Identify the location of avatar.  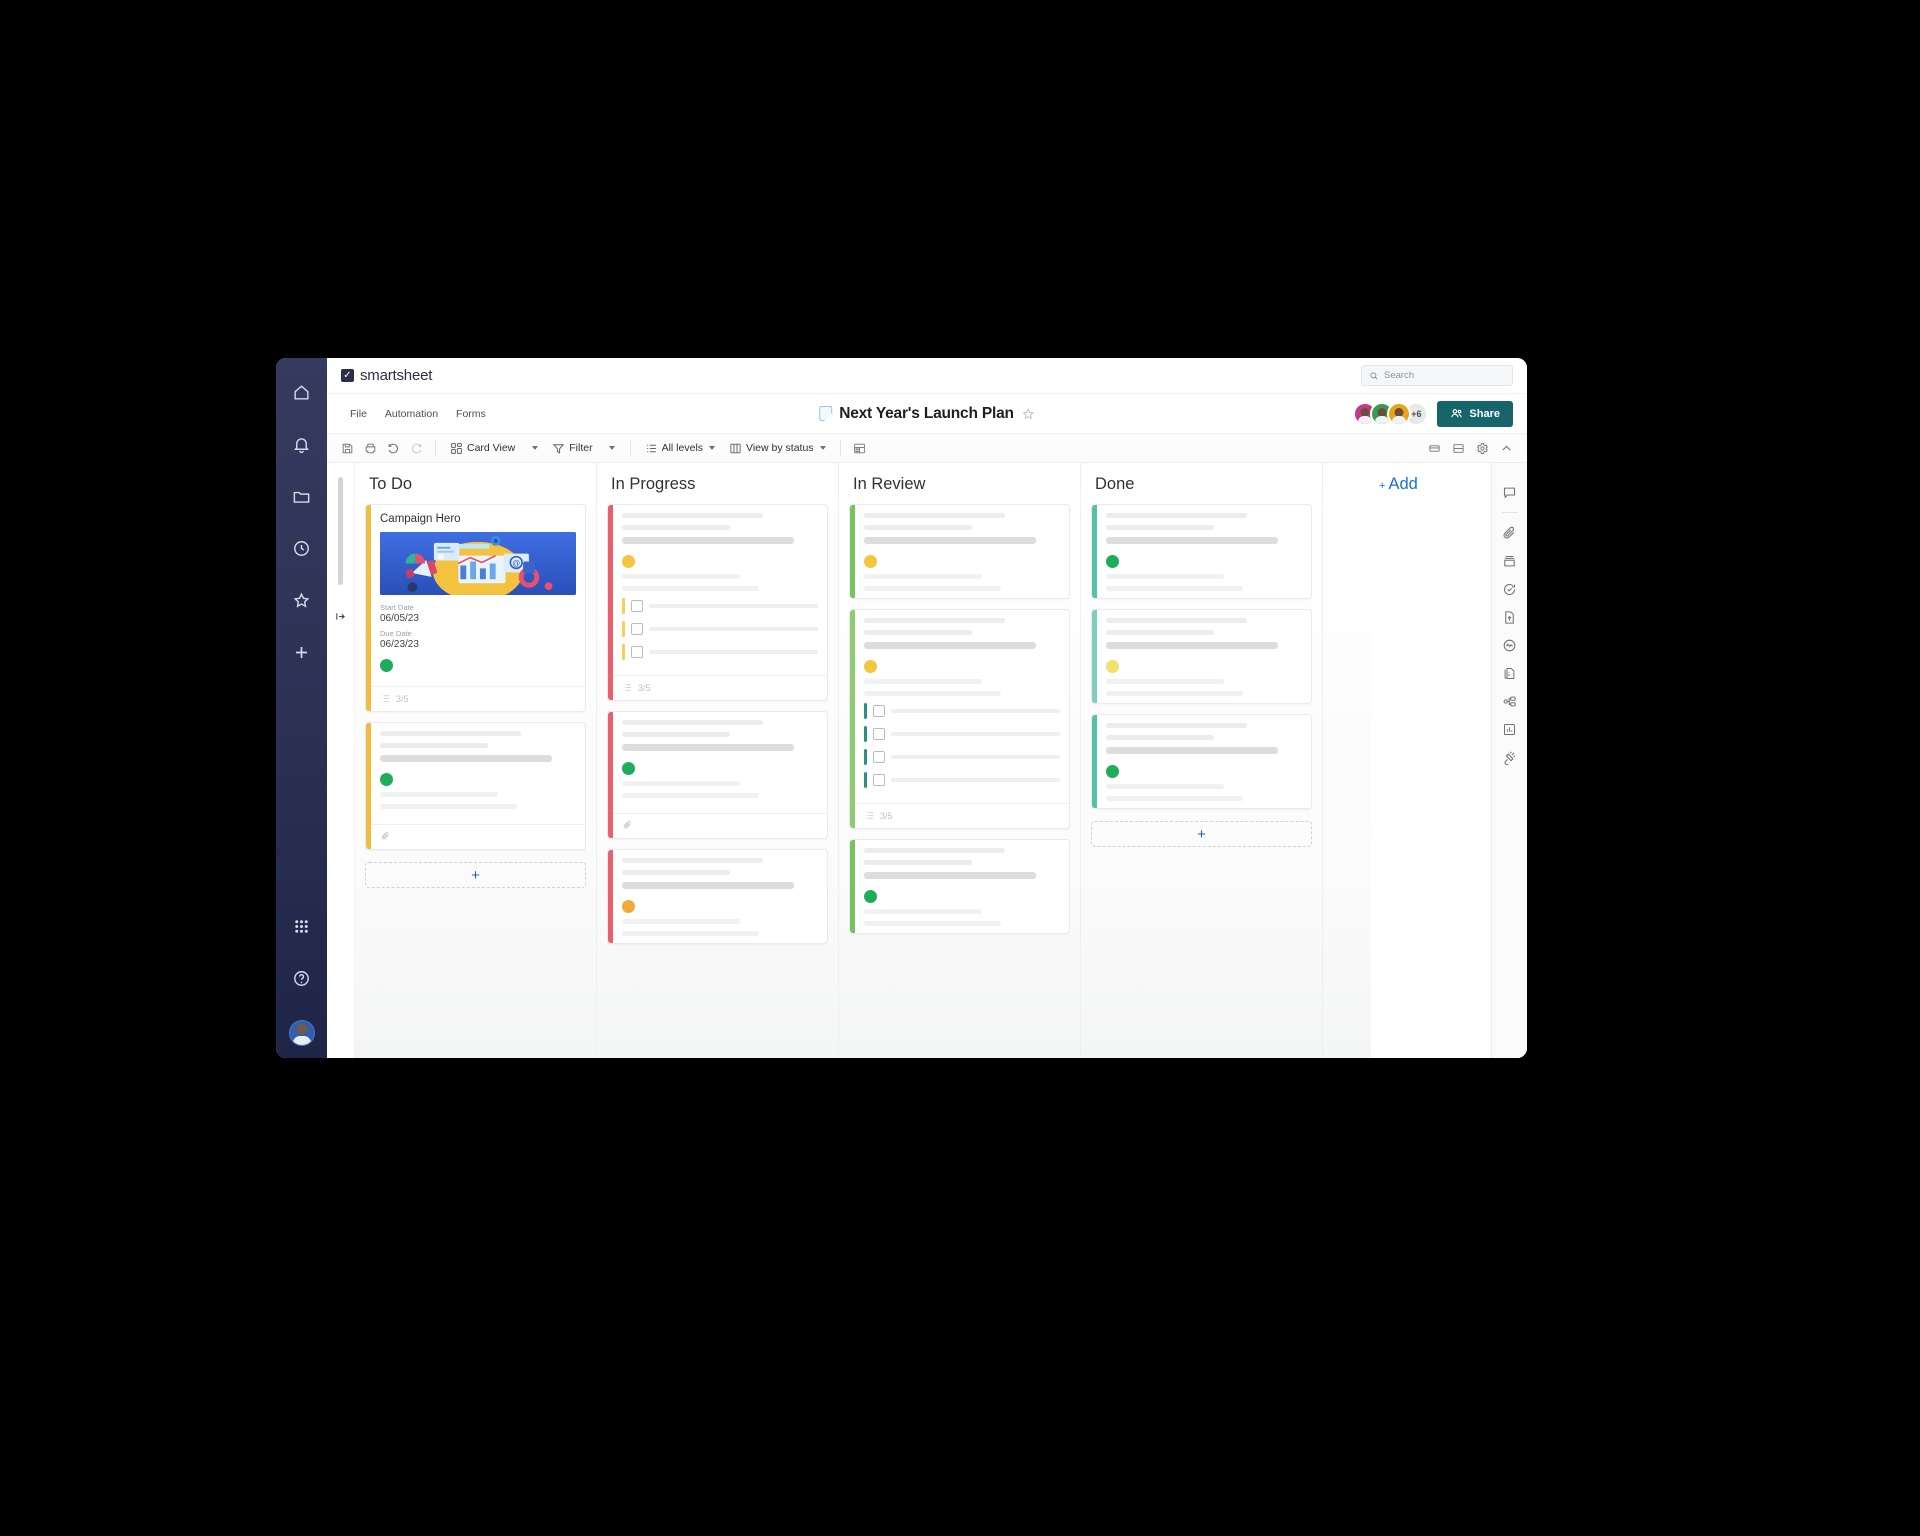
(1399, 413).